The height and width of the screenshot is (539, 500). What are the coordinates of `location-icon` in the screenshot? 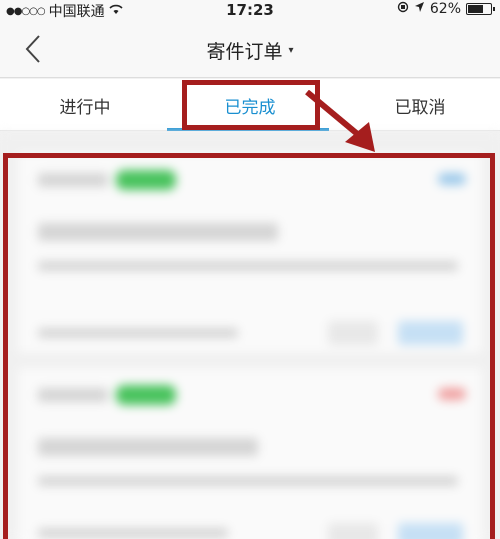 It's located at (419, 9).